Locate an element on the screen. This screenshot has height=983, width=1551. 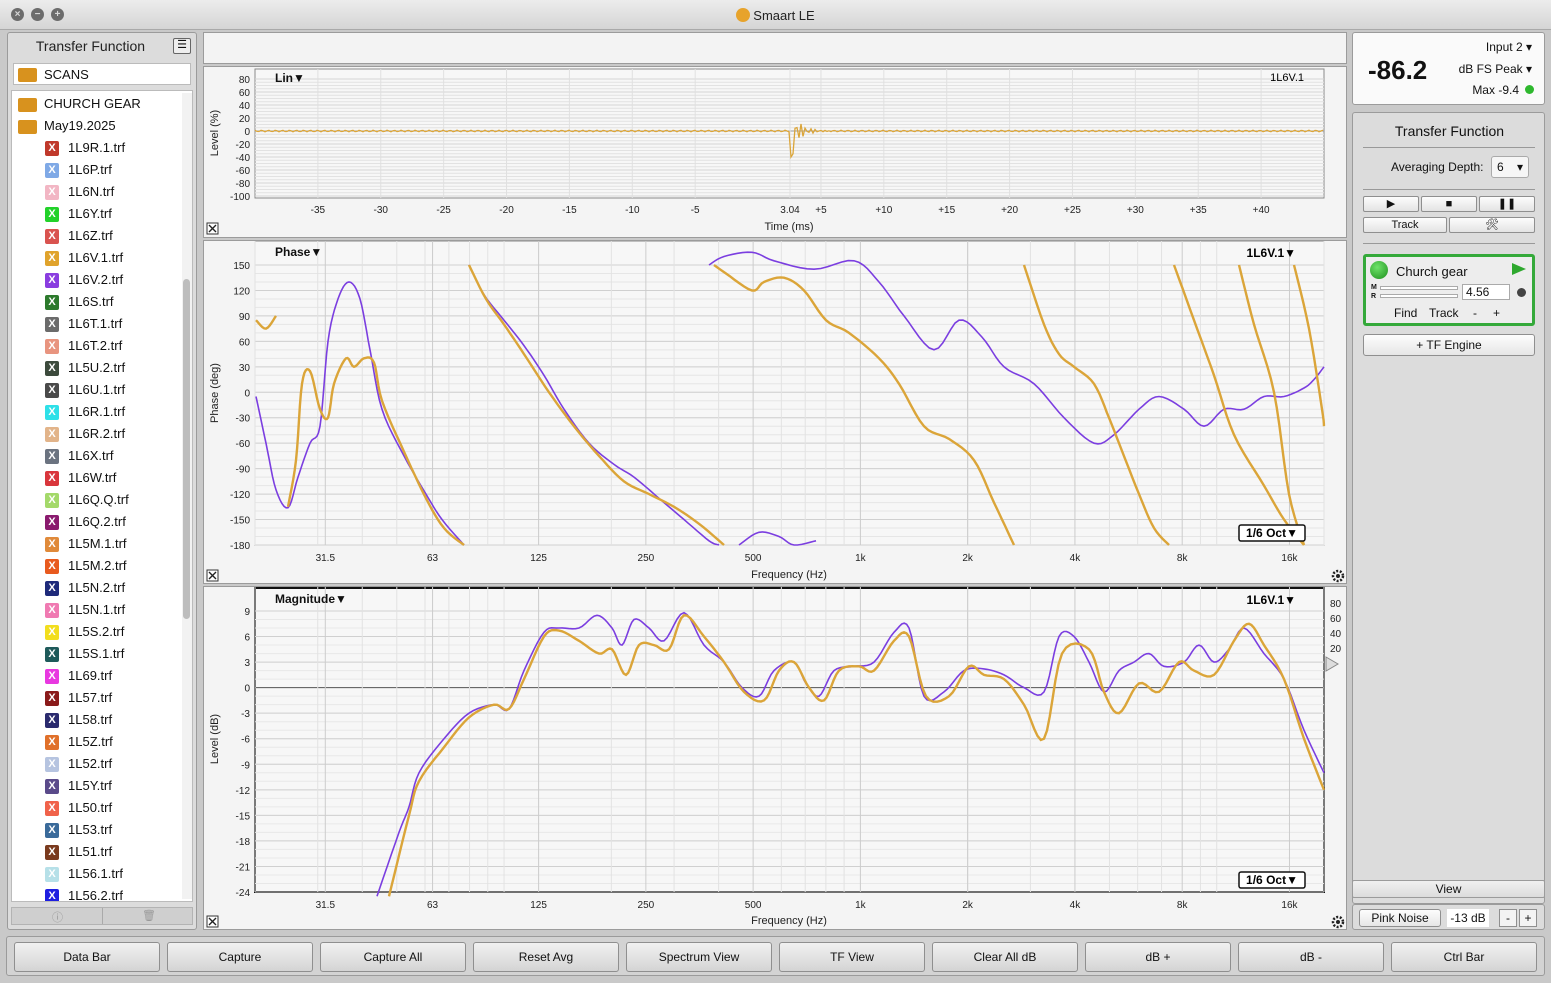
file-row: X 1L5N.1.trf is located at coordinates (97, 610).